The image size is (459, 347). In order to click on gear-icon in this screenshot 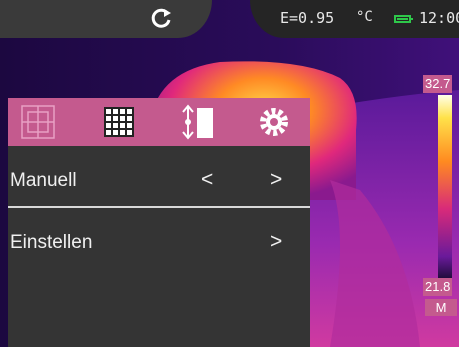, I will do `click(274, 122)`.